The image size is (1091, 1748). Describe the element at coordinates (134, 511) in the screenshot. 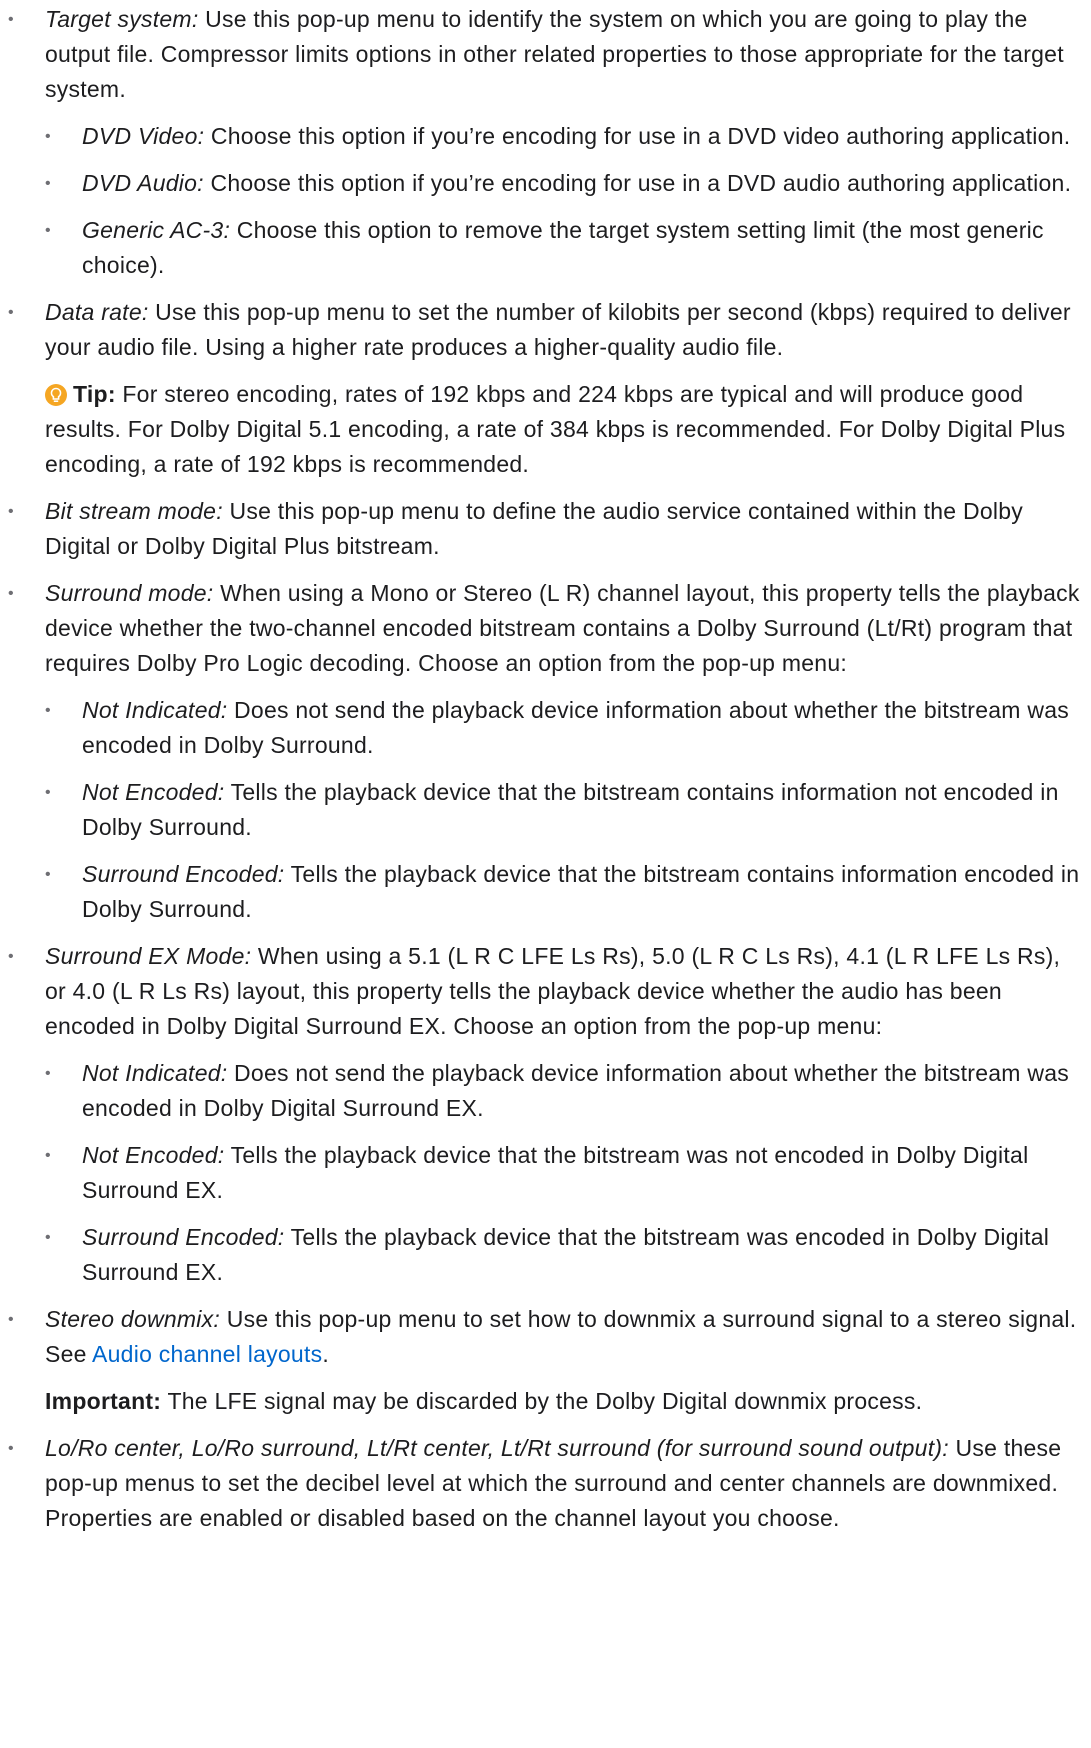

I see `term-label: Bit stream mode:` at that location.